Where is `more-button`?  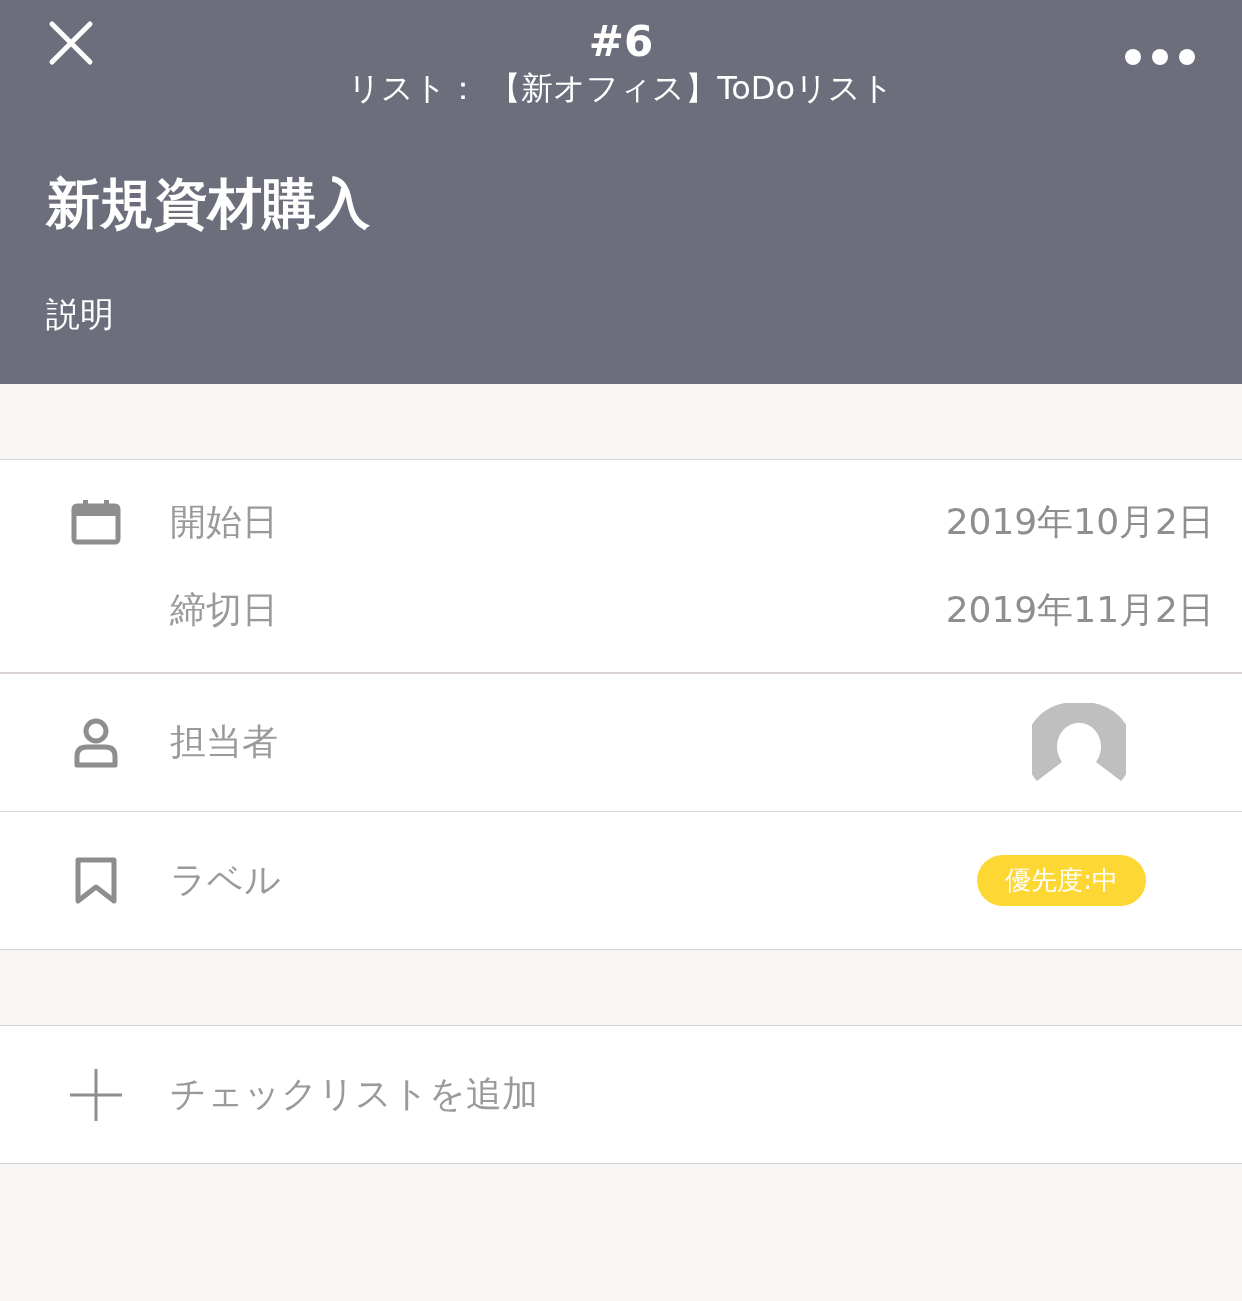
more-button is located at coordinates (1160, 57).